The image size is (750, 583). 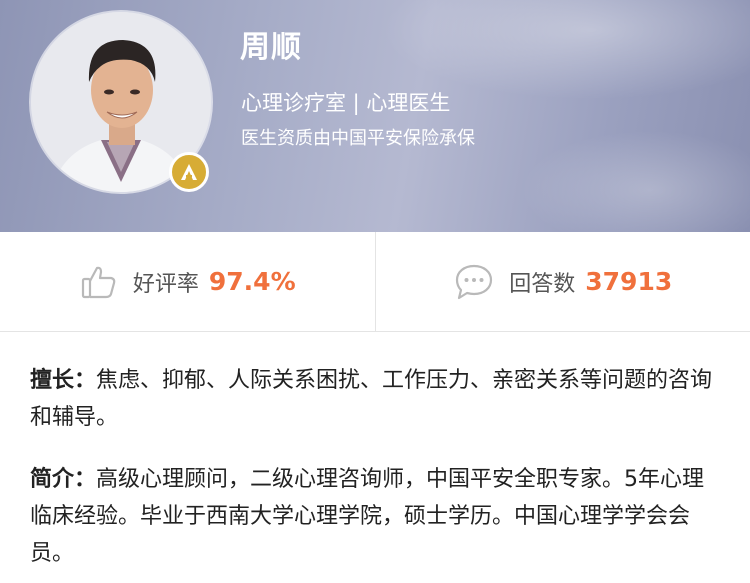 I want to click on rating-stat: 好评率 97.4%, so click(x=187, y=281).